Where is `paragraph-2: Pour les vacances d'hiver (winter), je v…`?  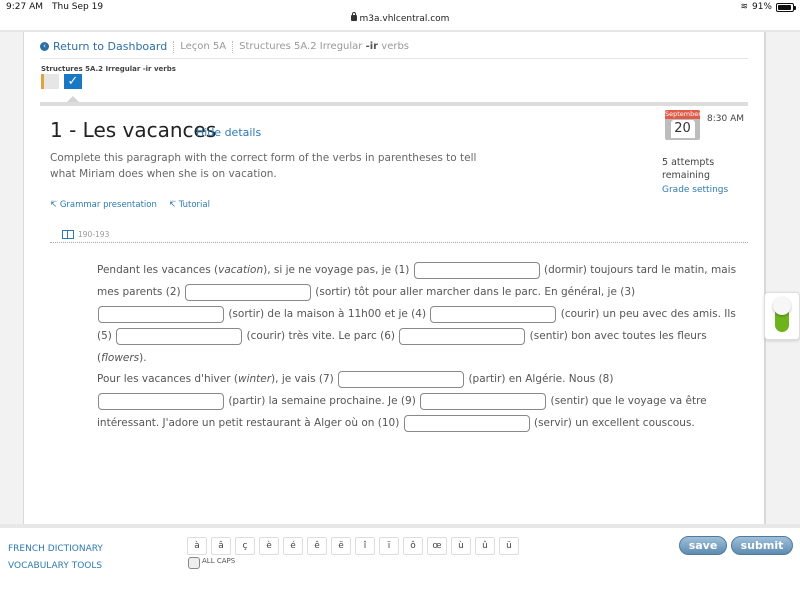 paragraph-2: Pour les vacances d'hiver (winter), je v… is located at coordinates (417, 401).